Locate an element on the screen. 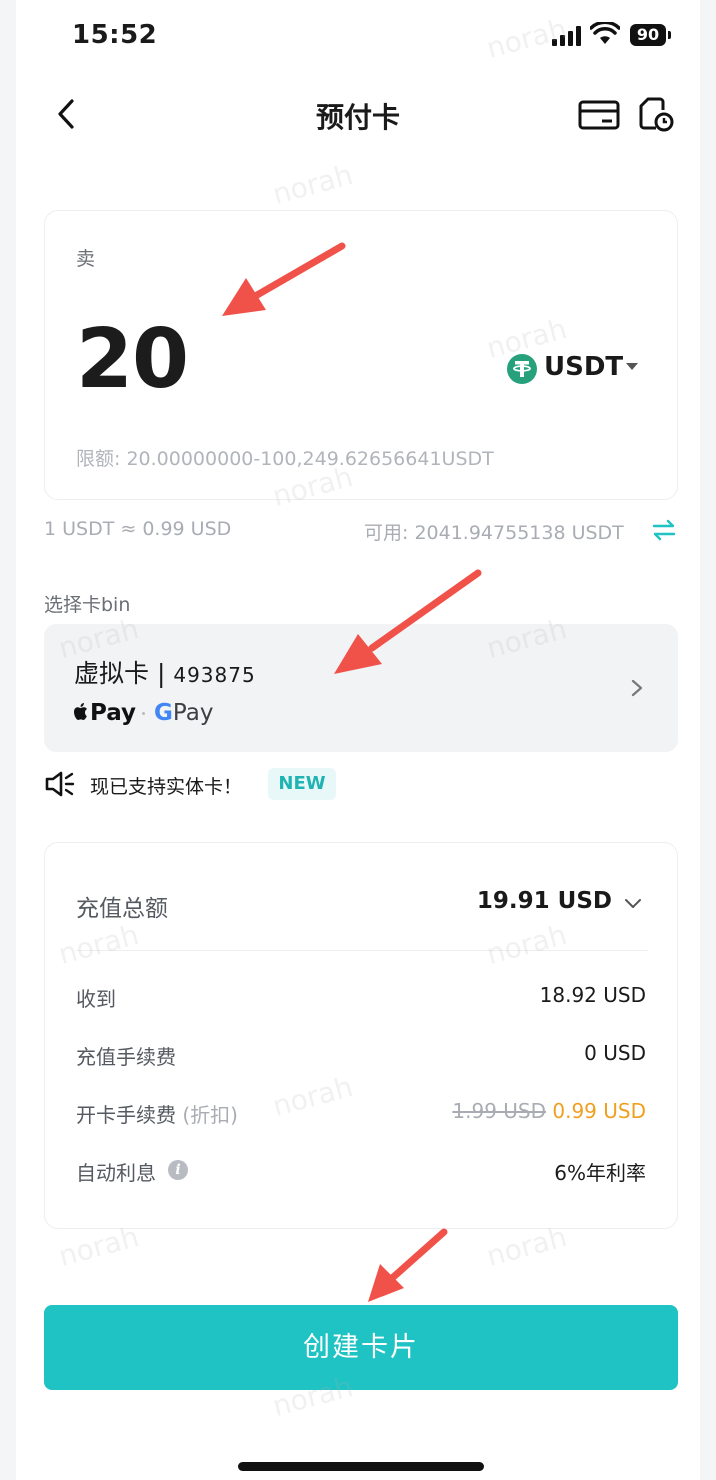 This screenshot has height=1480, width=716. pay-separator-dot is located at coordinates (143, 713).